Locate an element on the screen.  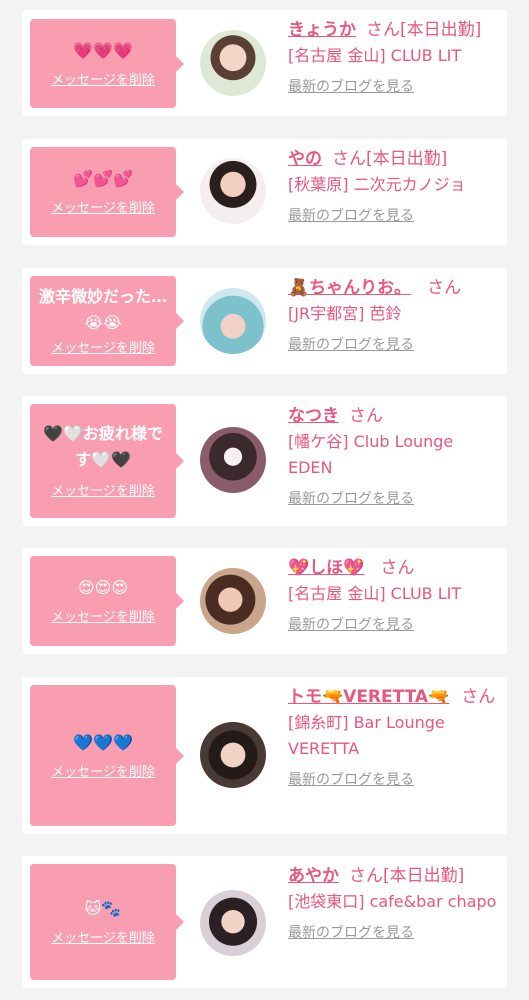
message-bubble: 💗💗💗 メッセージを削除 is located at coordinates (107, 63).